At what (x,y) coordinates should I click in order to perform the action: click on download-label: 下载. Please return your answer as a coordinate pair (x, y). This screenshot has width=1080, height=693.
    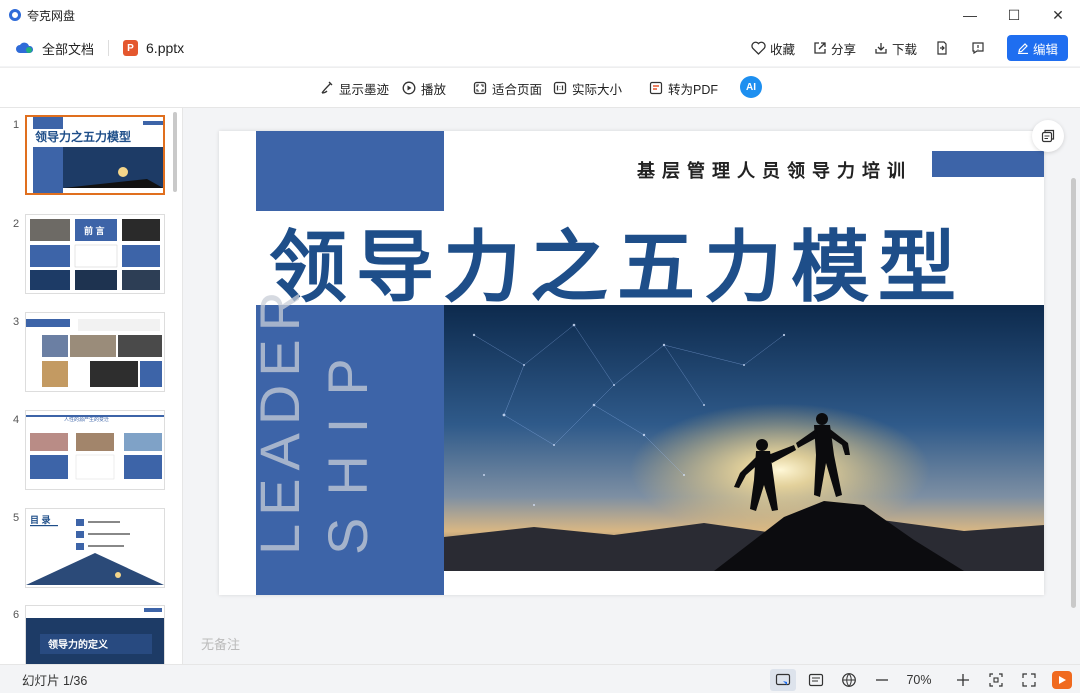
    Looking at the image, I should click on (904, 49).